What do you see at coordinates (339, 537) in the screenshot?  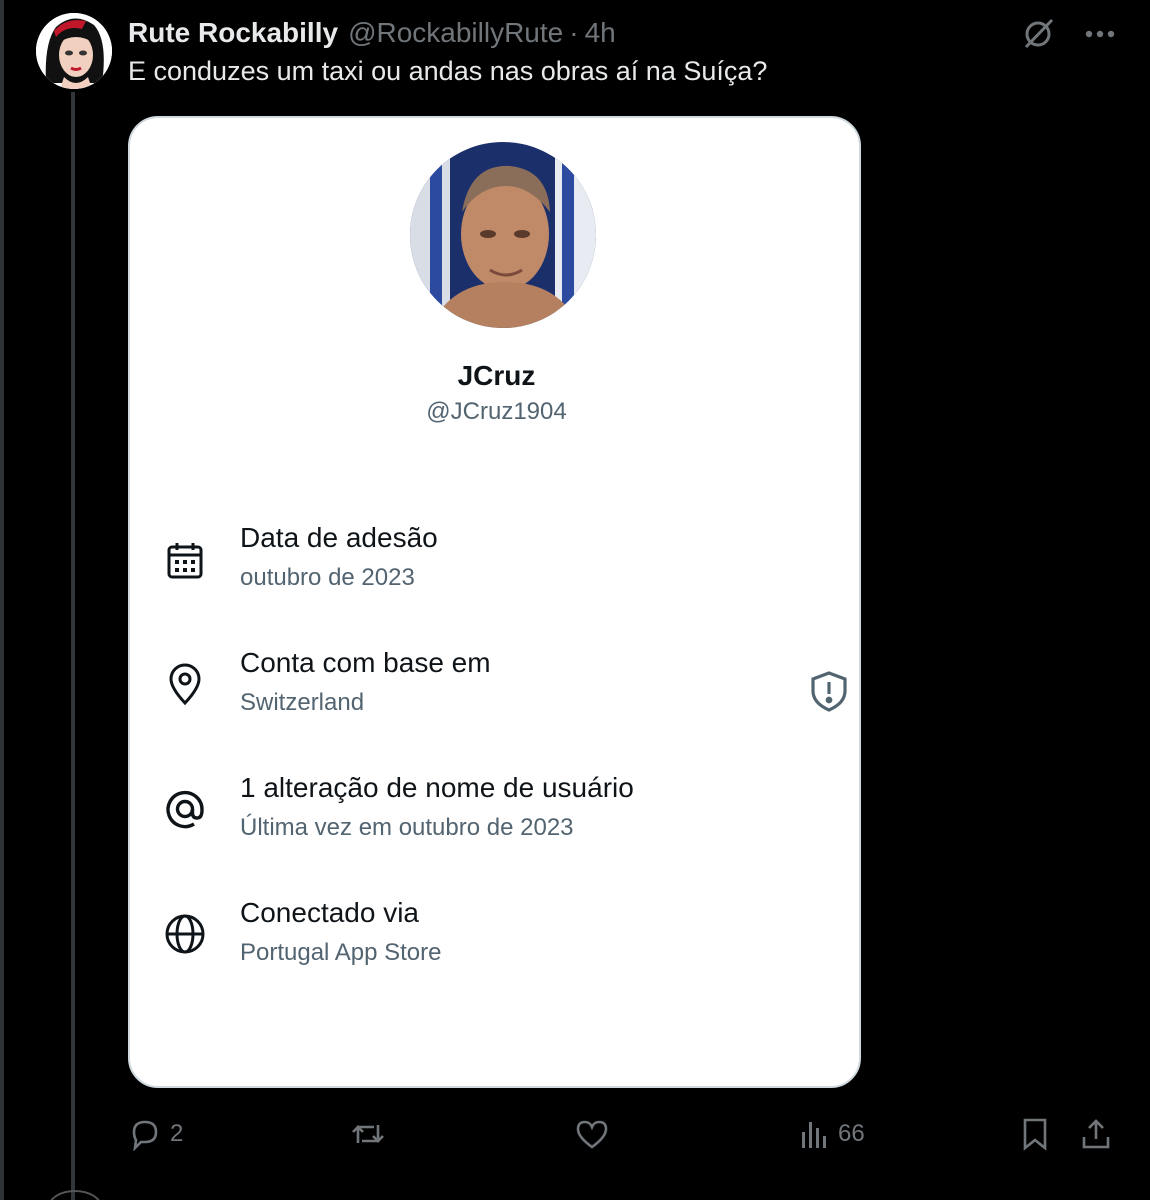 I see `info-title: Data de adesão` at bounding box center [339, 537].